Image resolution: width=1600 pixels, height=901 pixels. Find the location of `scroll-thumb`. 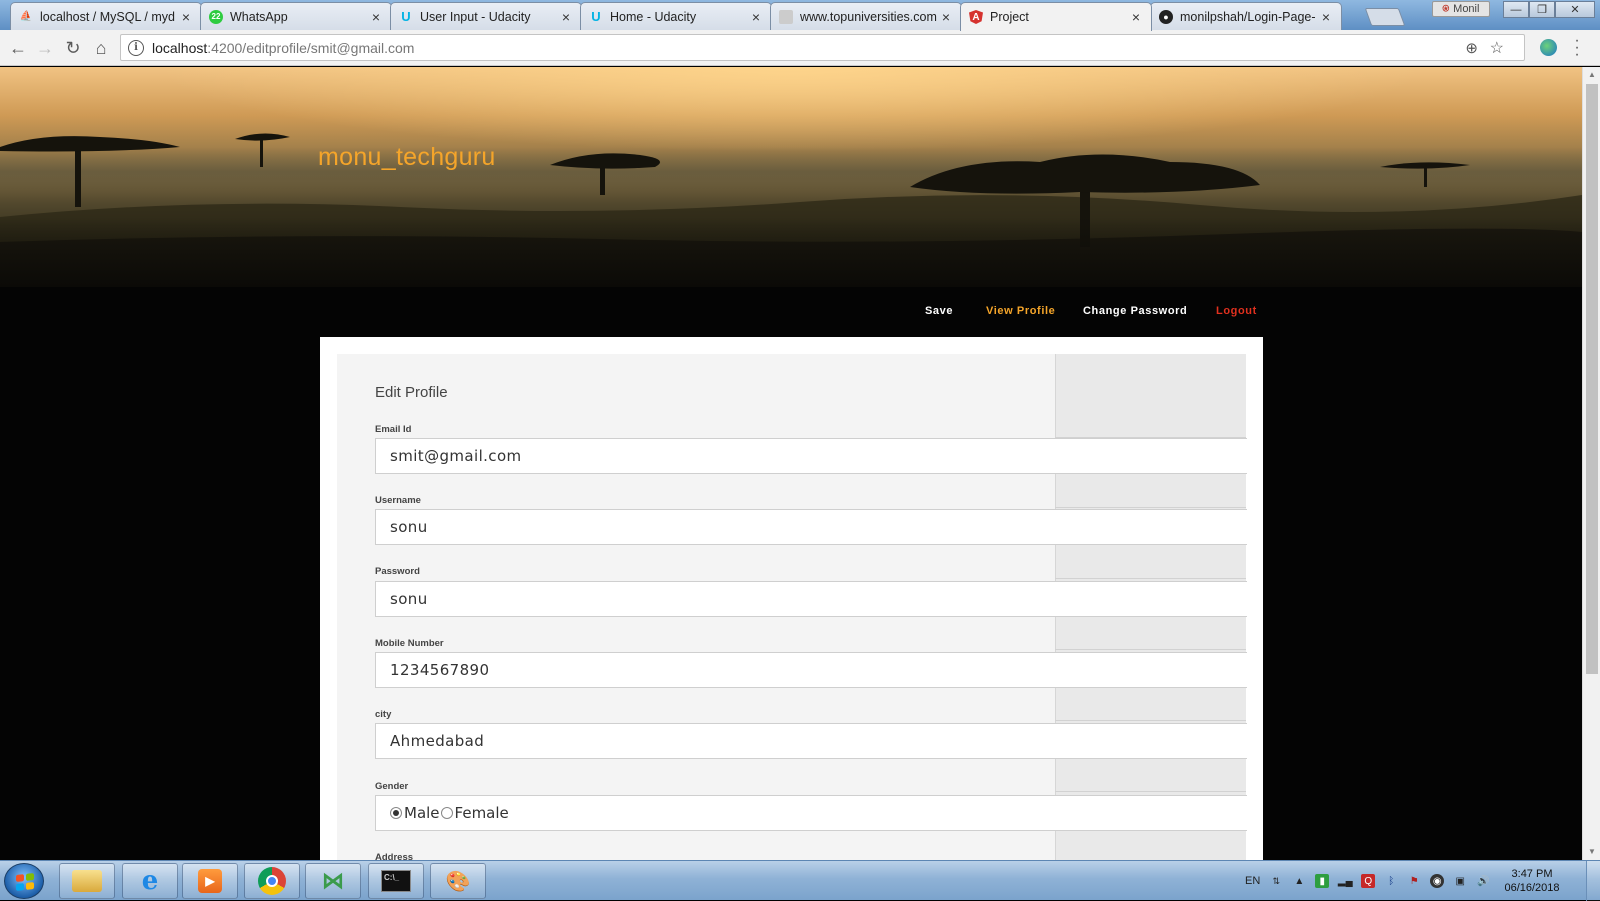

scroll-thumb is located at coordinates (1592, 379).